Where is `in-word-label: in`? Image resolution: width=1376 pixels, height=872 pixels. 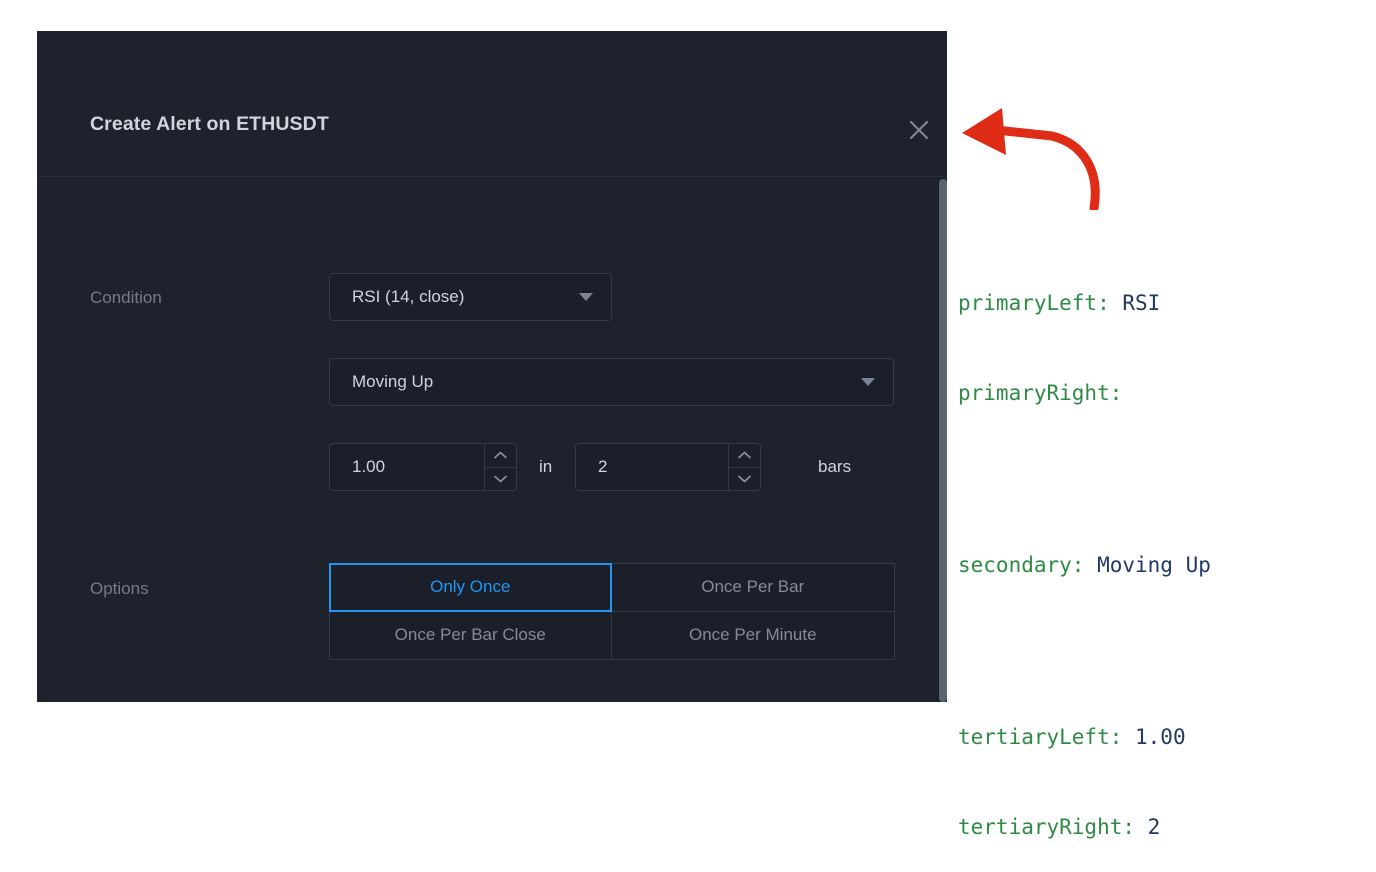
in-word-label: in is located at coordinates (546, 466).